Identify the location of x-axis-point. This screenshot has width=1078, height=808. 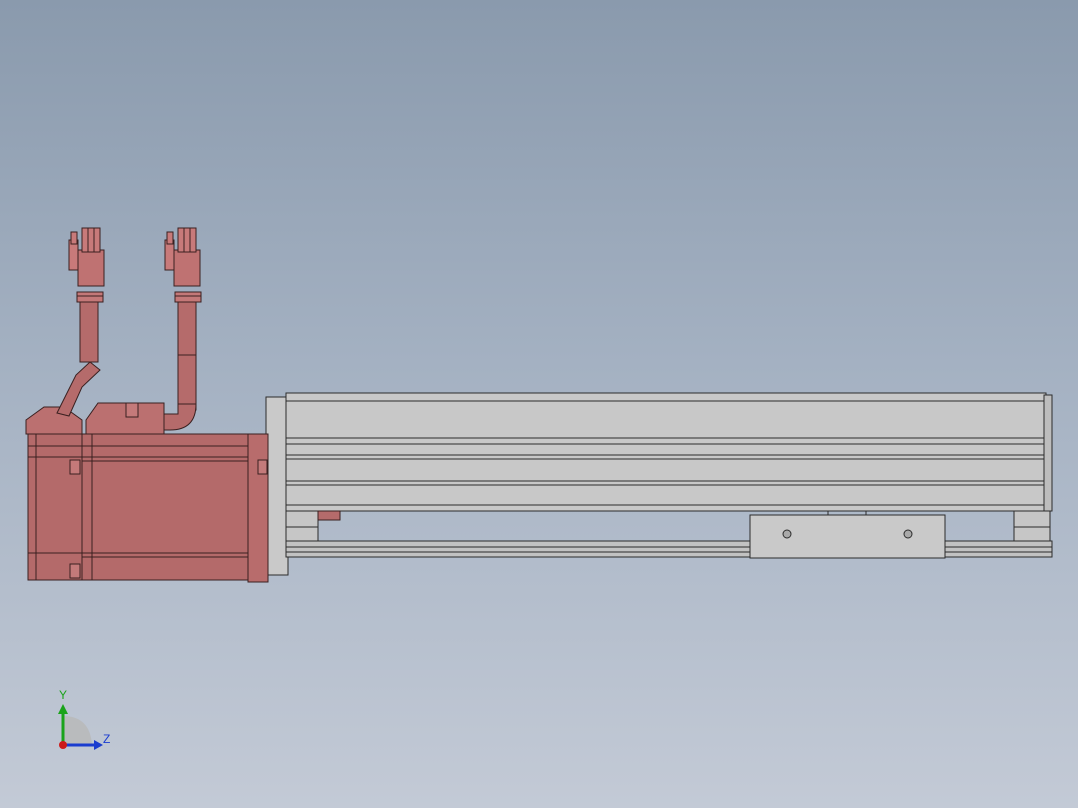
(63, 745).